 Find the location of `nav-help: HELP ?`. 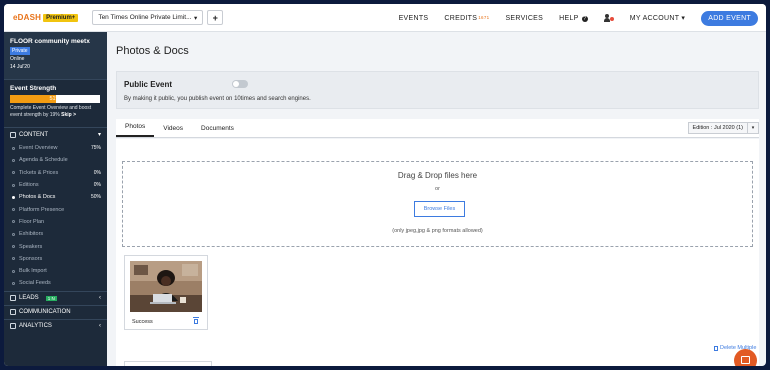

nav-help: HELP ? is located at coordinates (573, 18).